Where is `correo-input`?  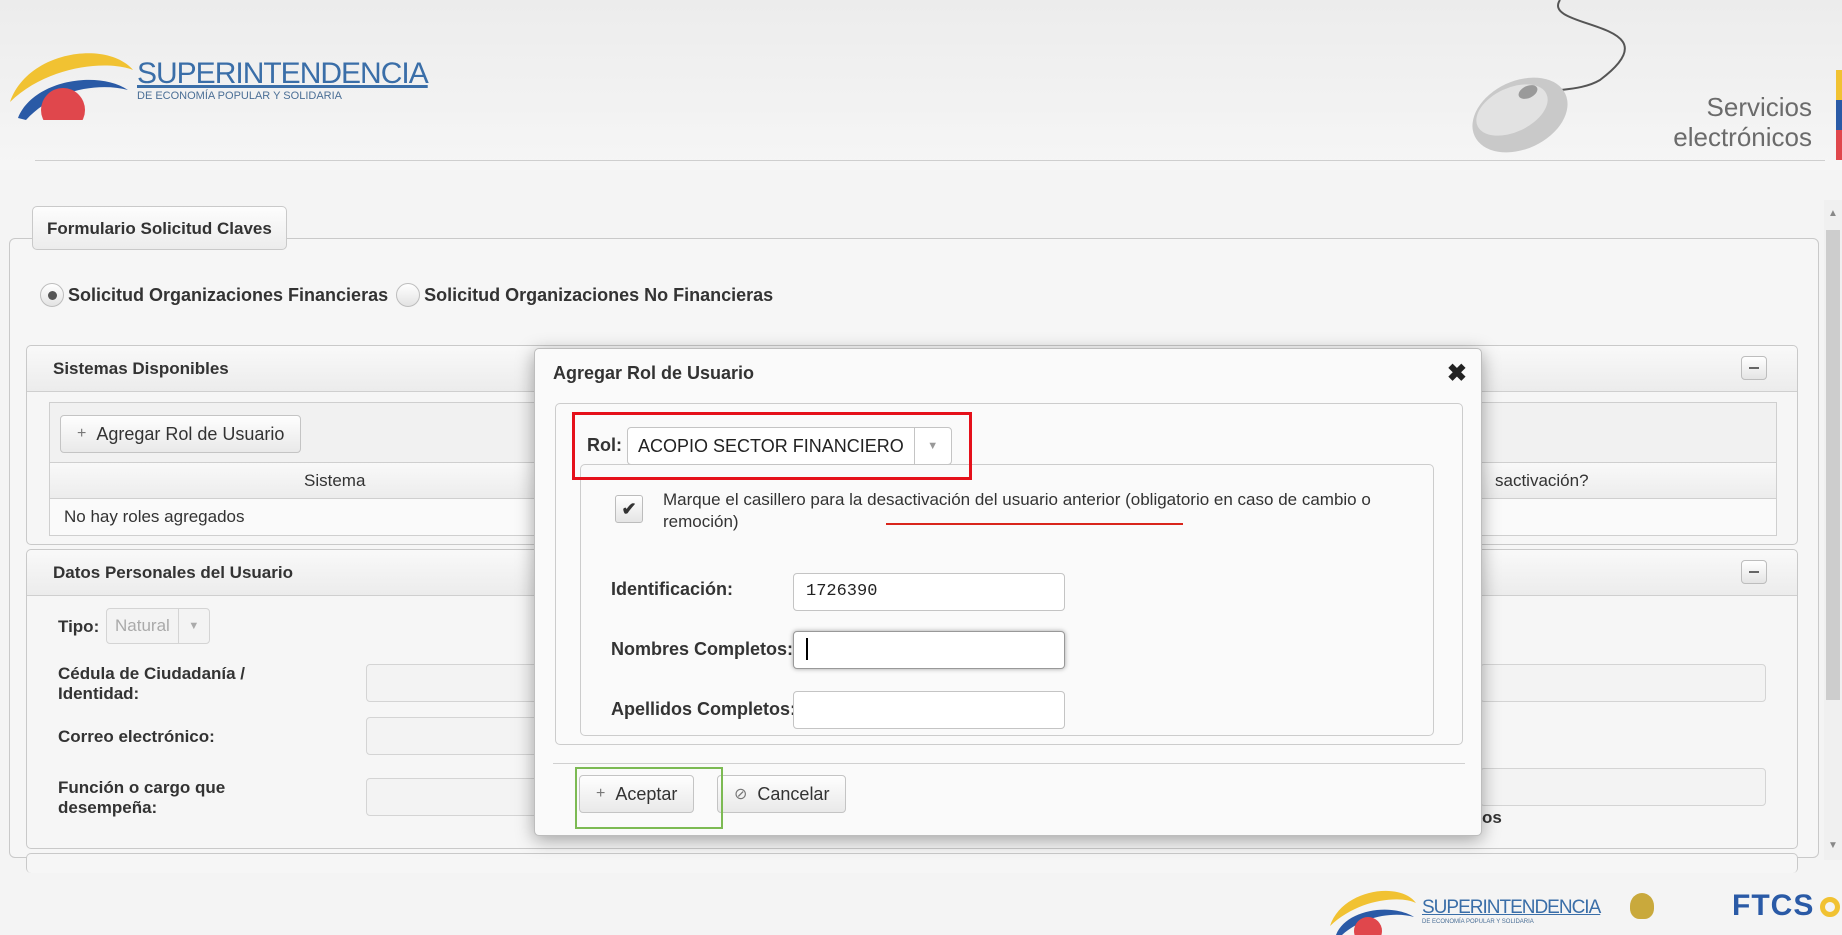
correo-input is located at coordinates (456, 736).